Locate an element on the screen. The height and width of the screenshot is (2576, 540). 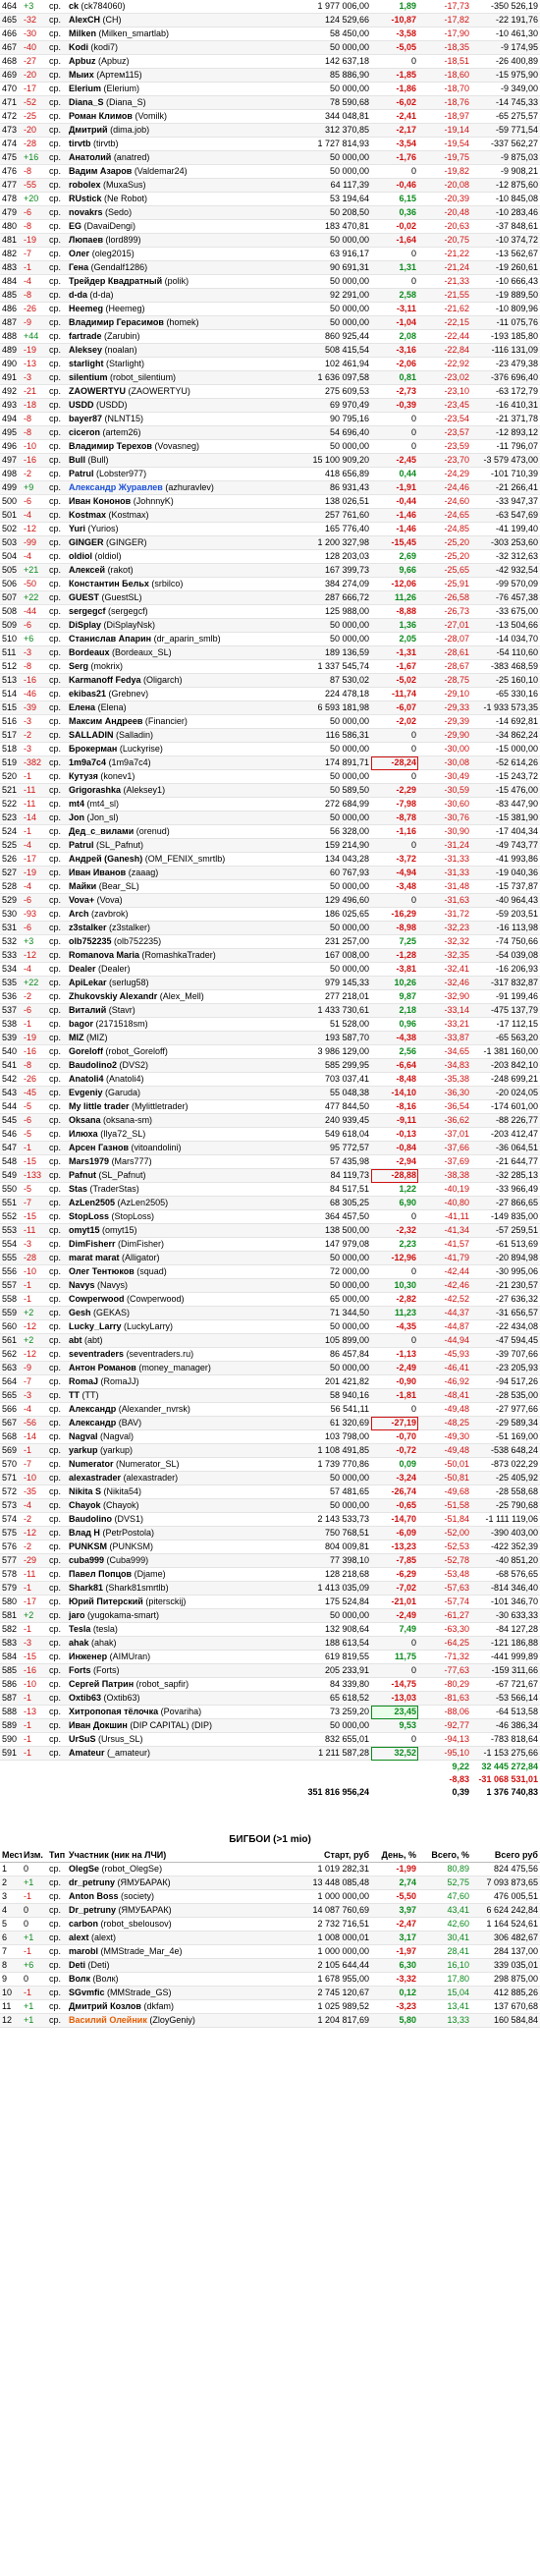
participant-name: Milken is located at coordinates (83, 33).